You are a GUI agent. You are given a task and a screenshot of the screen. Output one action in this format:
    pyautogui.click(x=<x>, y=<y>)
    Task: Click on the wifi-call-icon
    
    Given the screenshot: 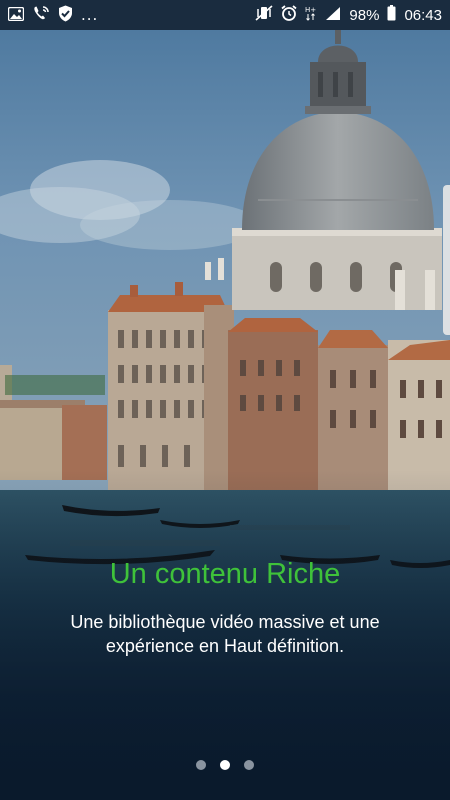 What is the action you would take?
    pyautogui.click(x=41, y=15)
    